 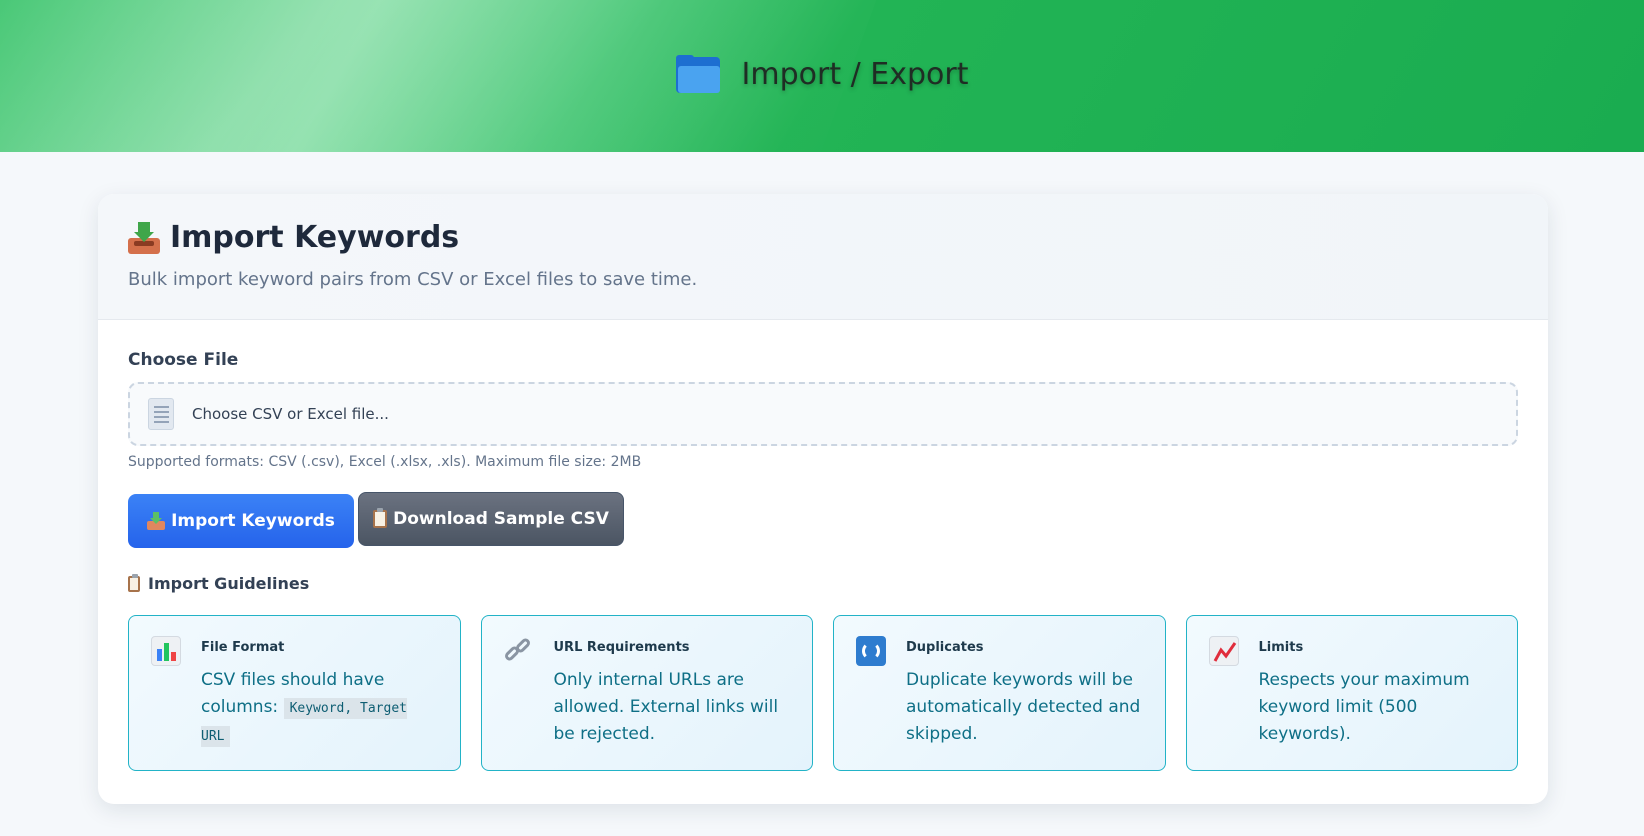 I want to click on download-button-label: Download Sample CSV, so click(x=501, y=519).